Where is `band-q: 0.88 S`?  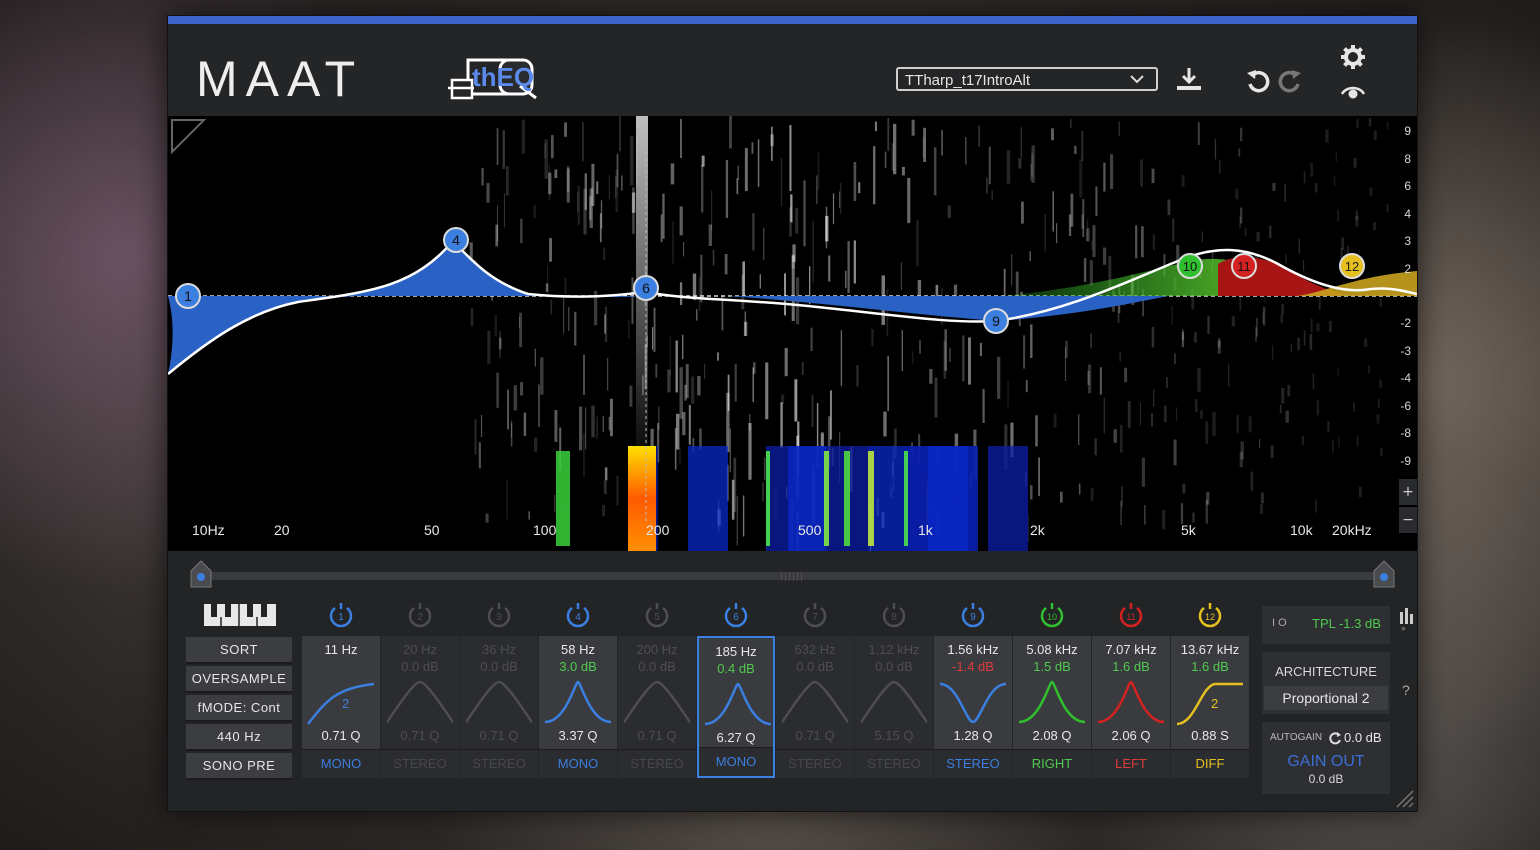 band-q: 0.88 S is located at coordinates (1210, 735).